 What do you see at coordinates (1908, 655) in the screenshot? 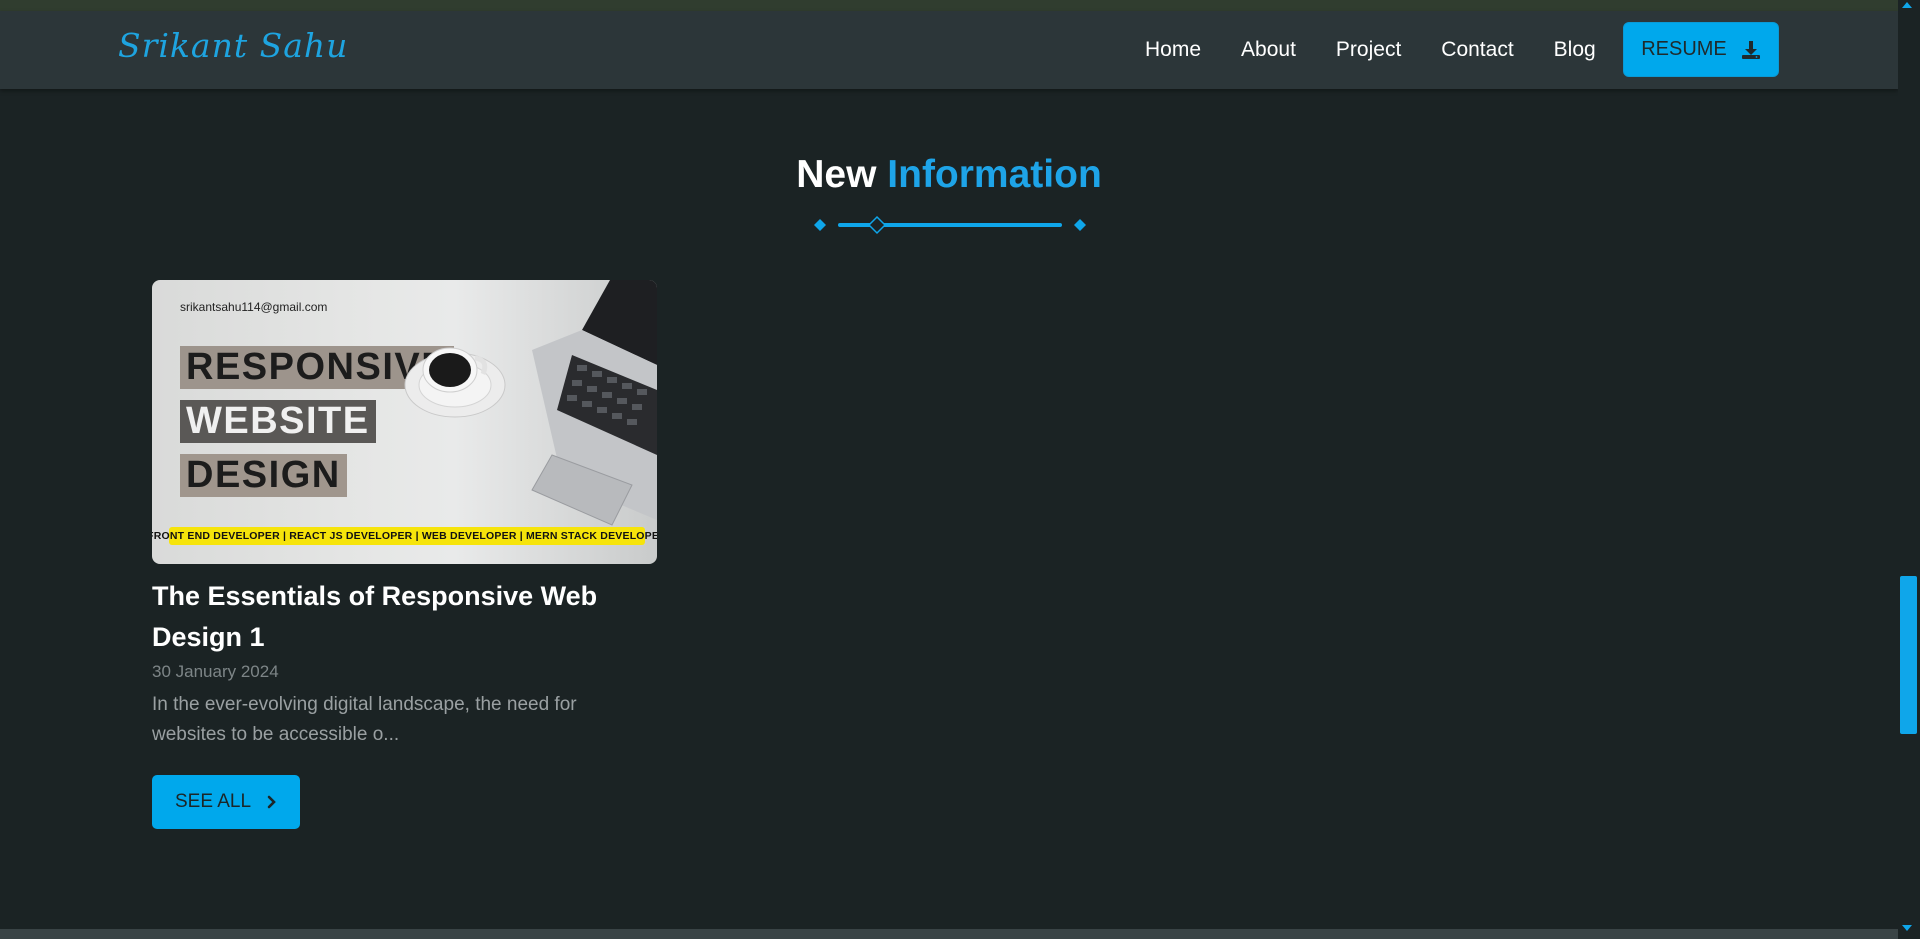
I see `scrollbar-thumb` at bounding box center [1908, 655].